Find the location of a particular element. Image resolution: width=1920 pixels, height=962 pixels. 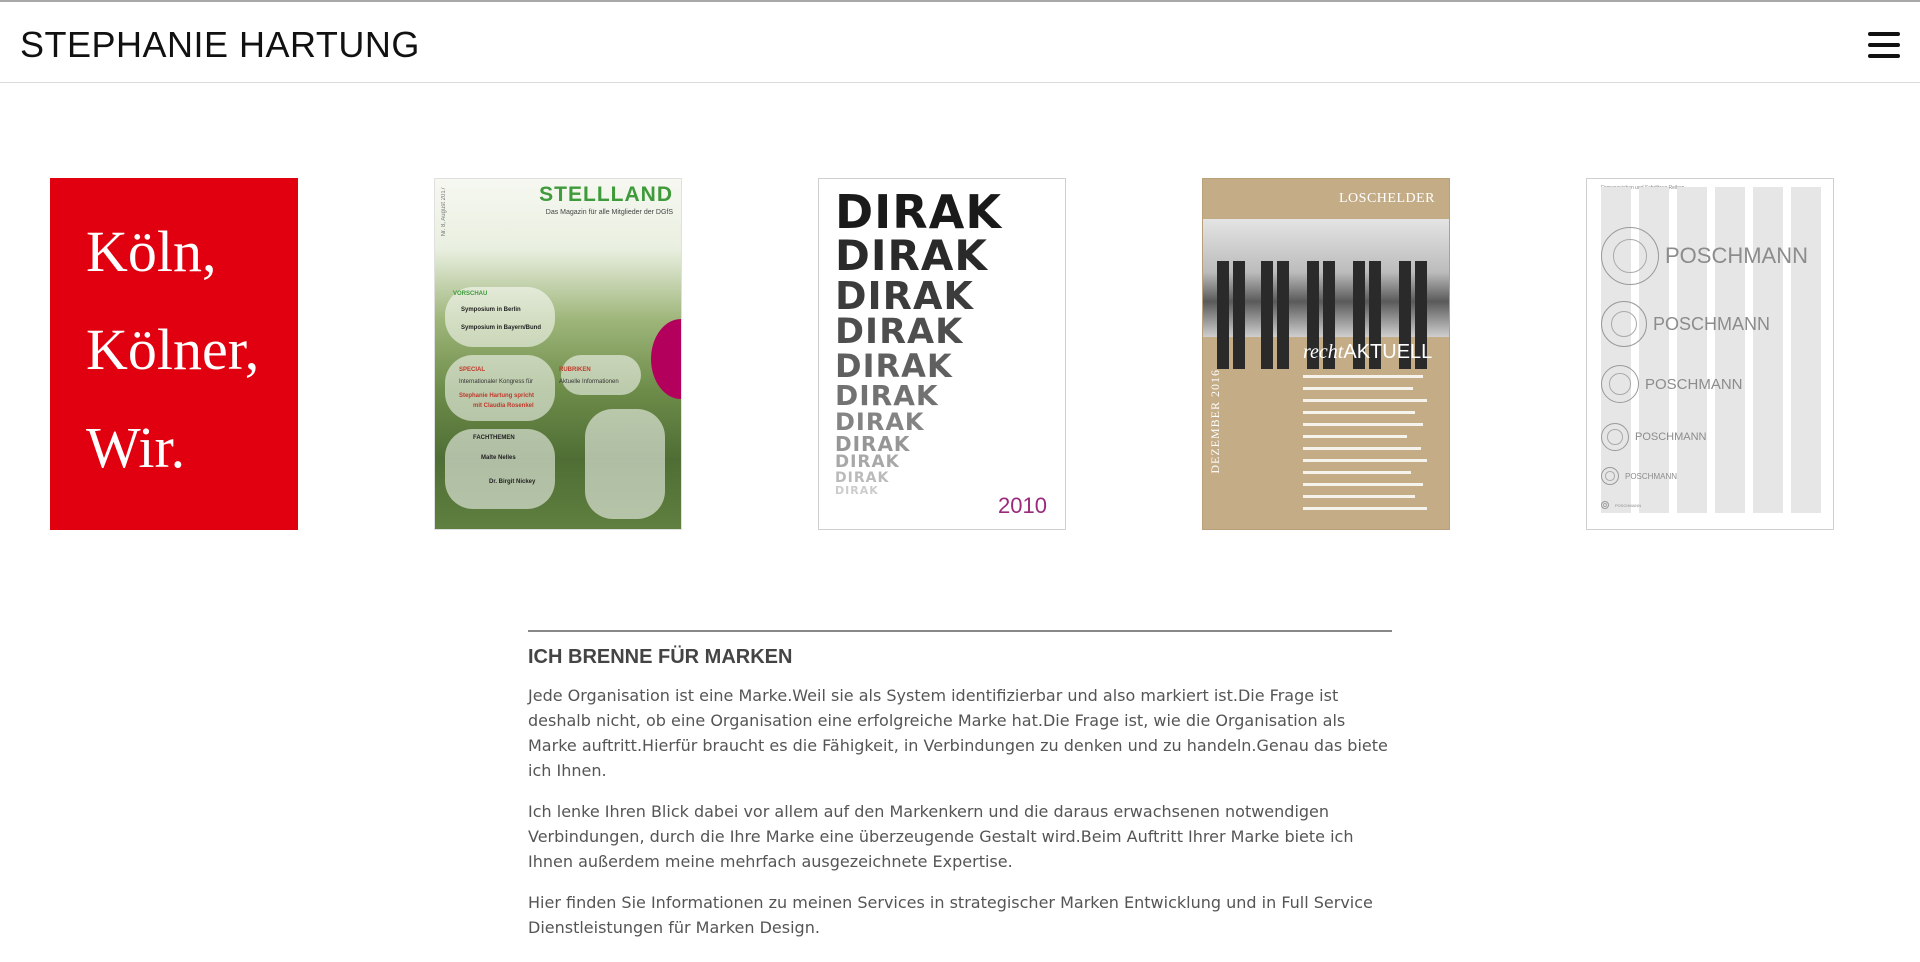

title-italic: recht is located at coordinates (1323, 352).